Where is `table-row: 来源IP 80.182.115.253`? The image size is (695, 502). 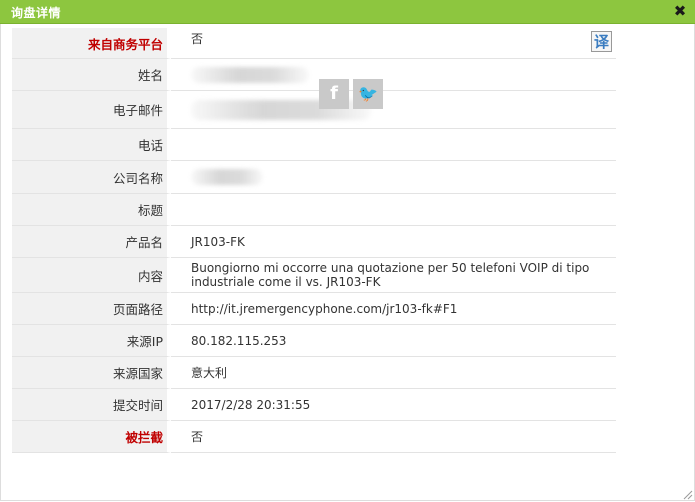 table-row: 来源IP 80.182.115.253 is located at coordinates (314, 341).